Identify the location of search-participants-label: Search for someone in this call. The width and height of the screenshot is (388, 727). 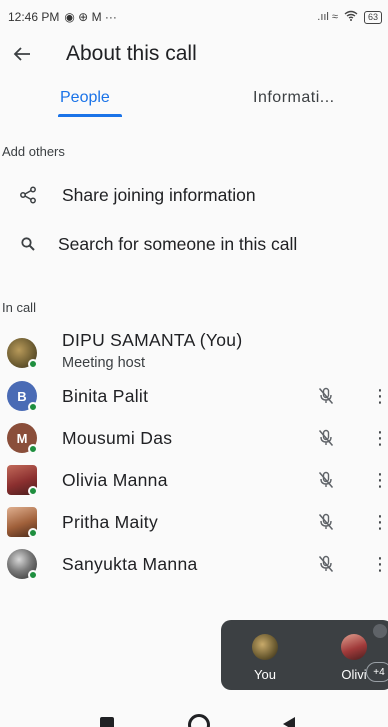
(178, 243).